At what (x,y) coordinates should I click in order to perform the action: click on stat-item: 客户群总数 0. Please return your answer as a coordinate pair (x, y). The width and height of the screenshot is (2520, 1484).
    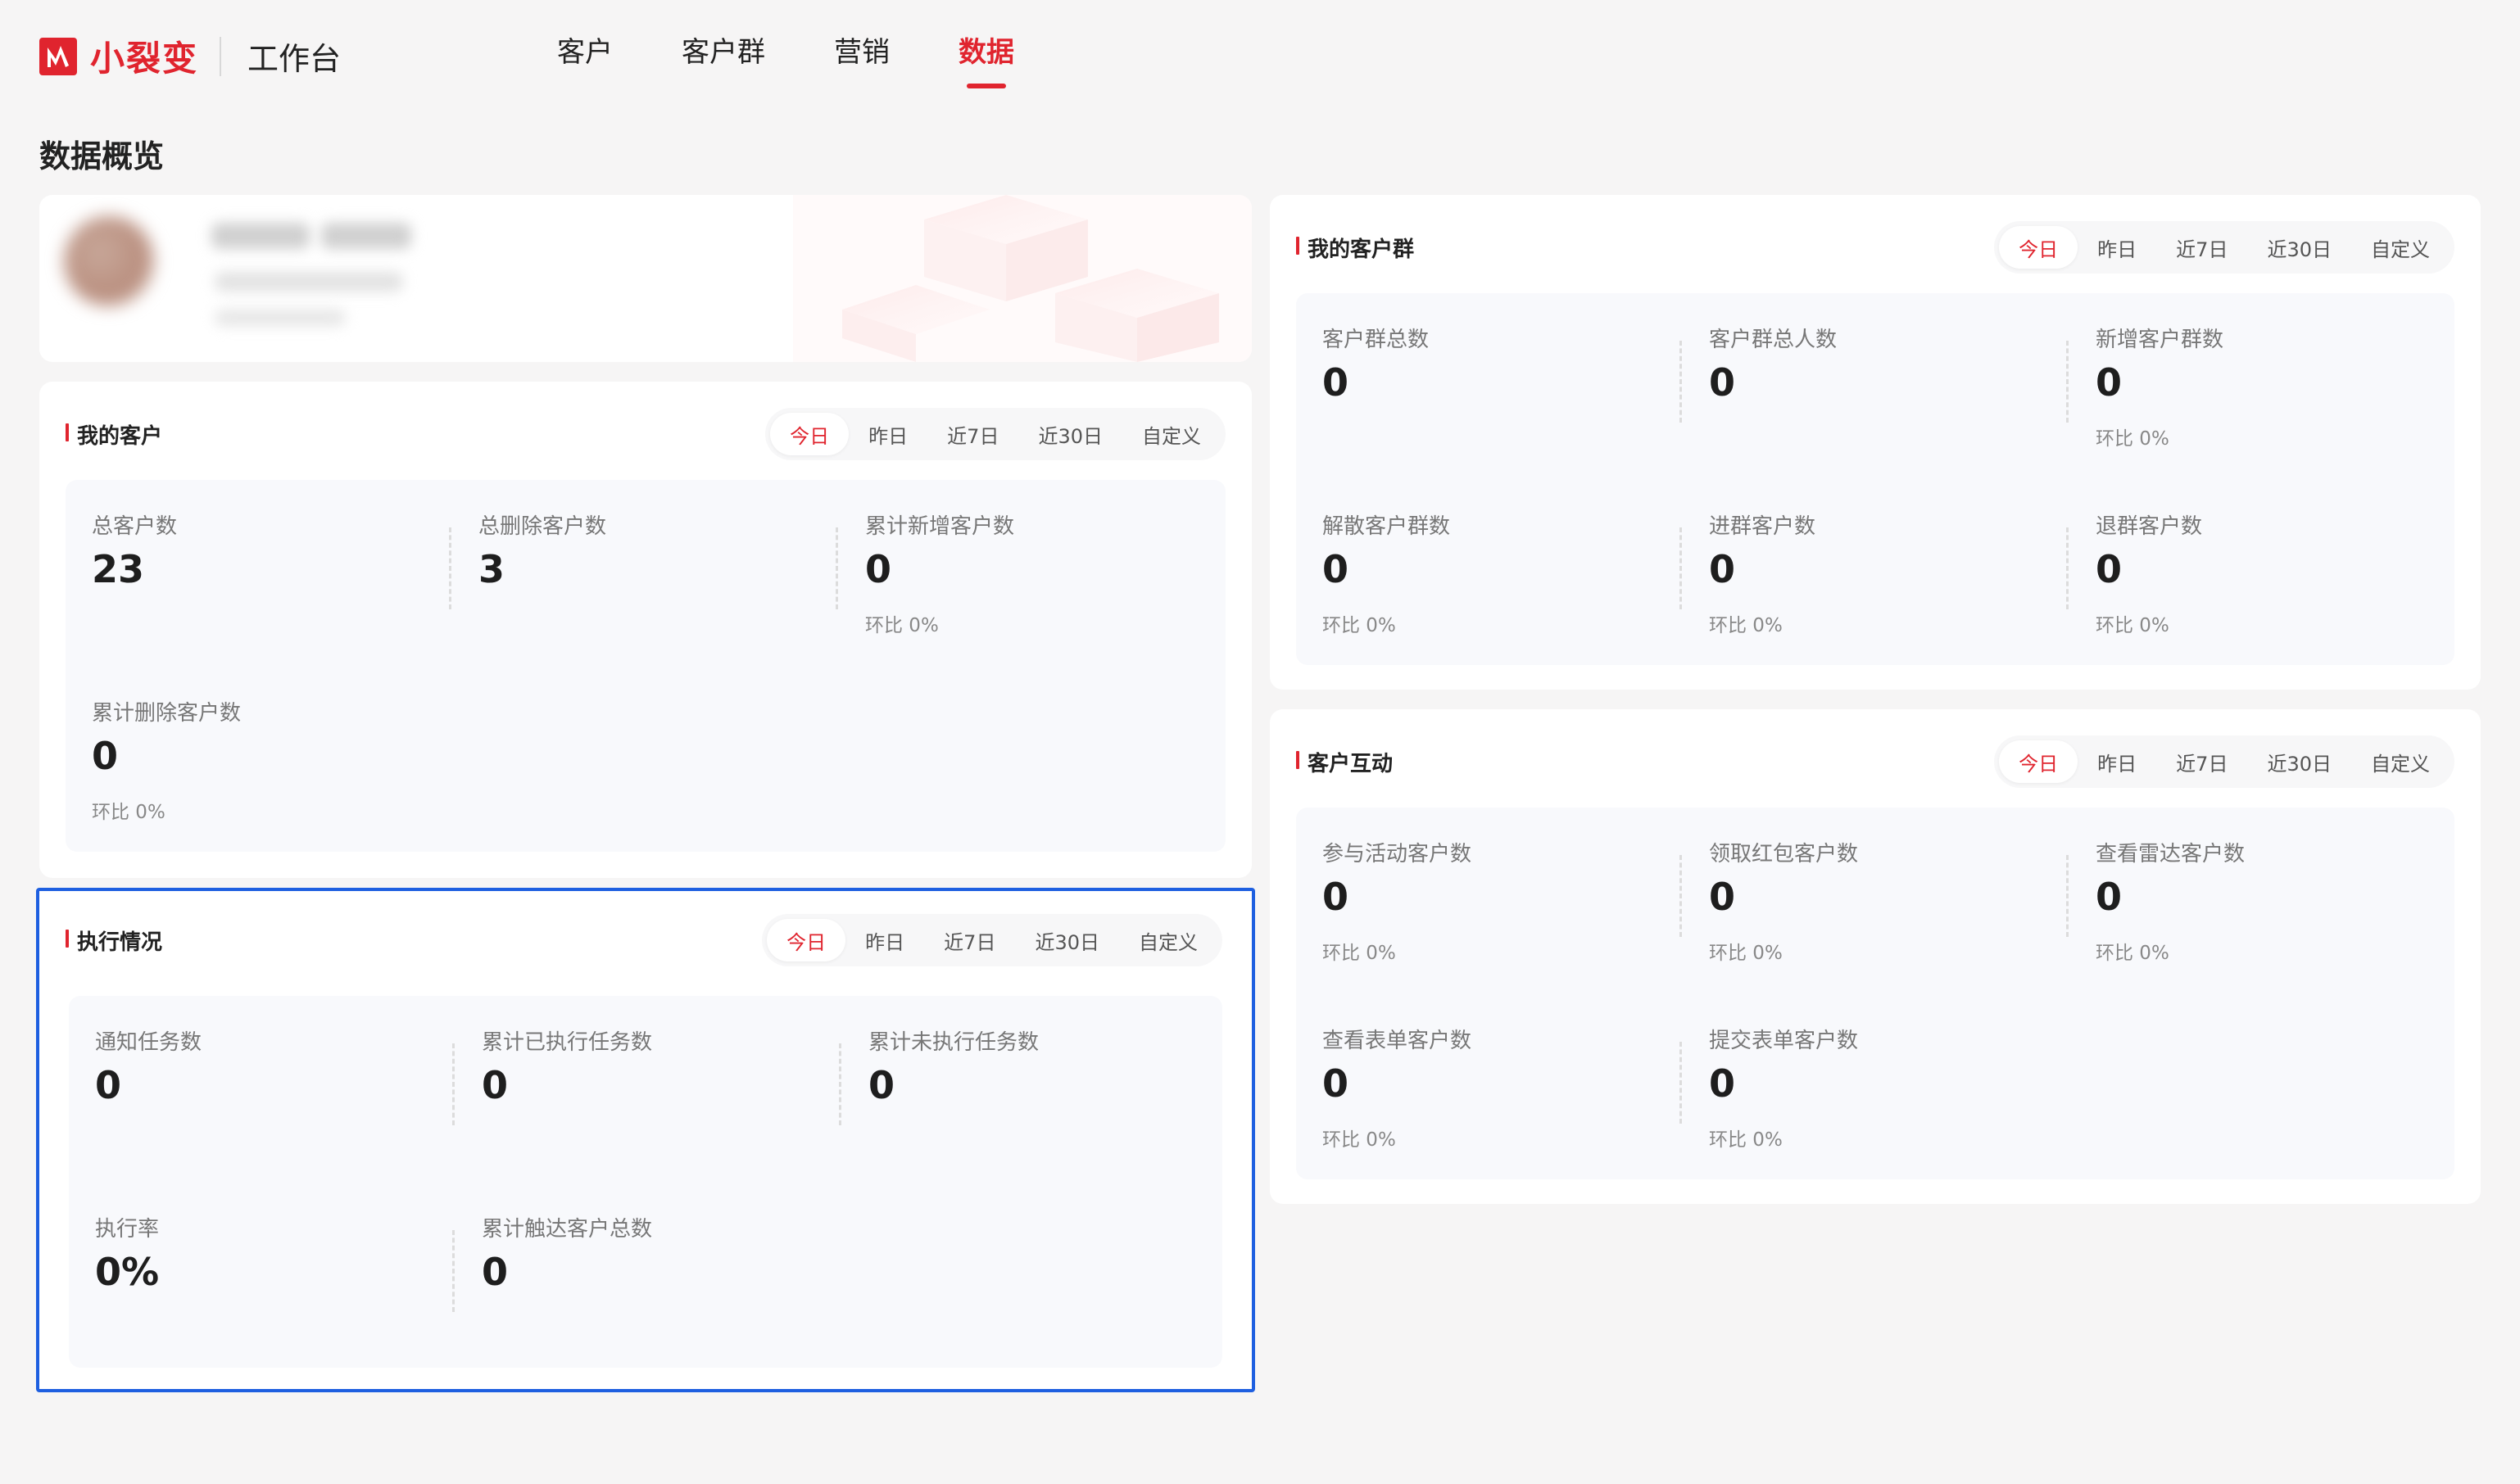
    Looking at the image, I should click on (1502, 396).